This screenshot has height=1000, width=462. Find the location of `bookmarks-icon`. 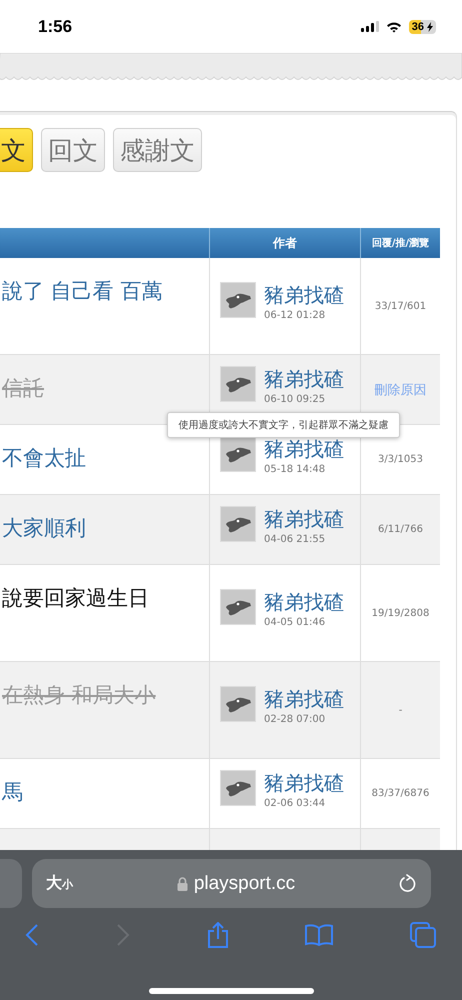

bookmarks-icon is located at coordinates (319, 935).